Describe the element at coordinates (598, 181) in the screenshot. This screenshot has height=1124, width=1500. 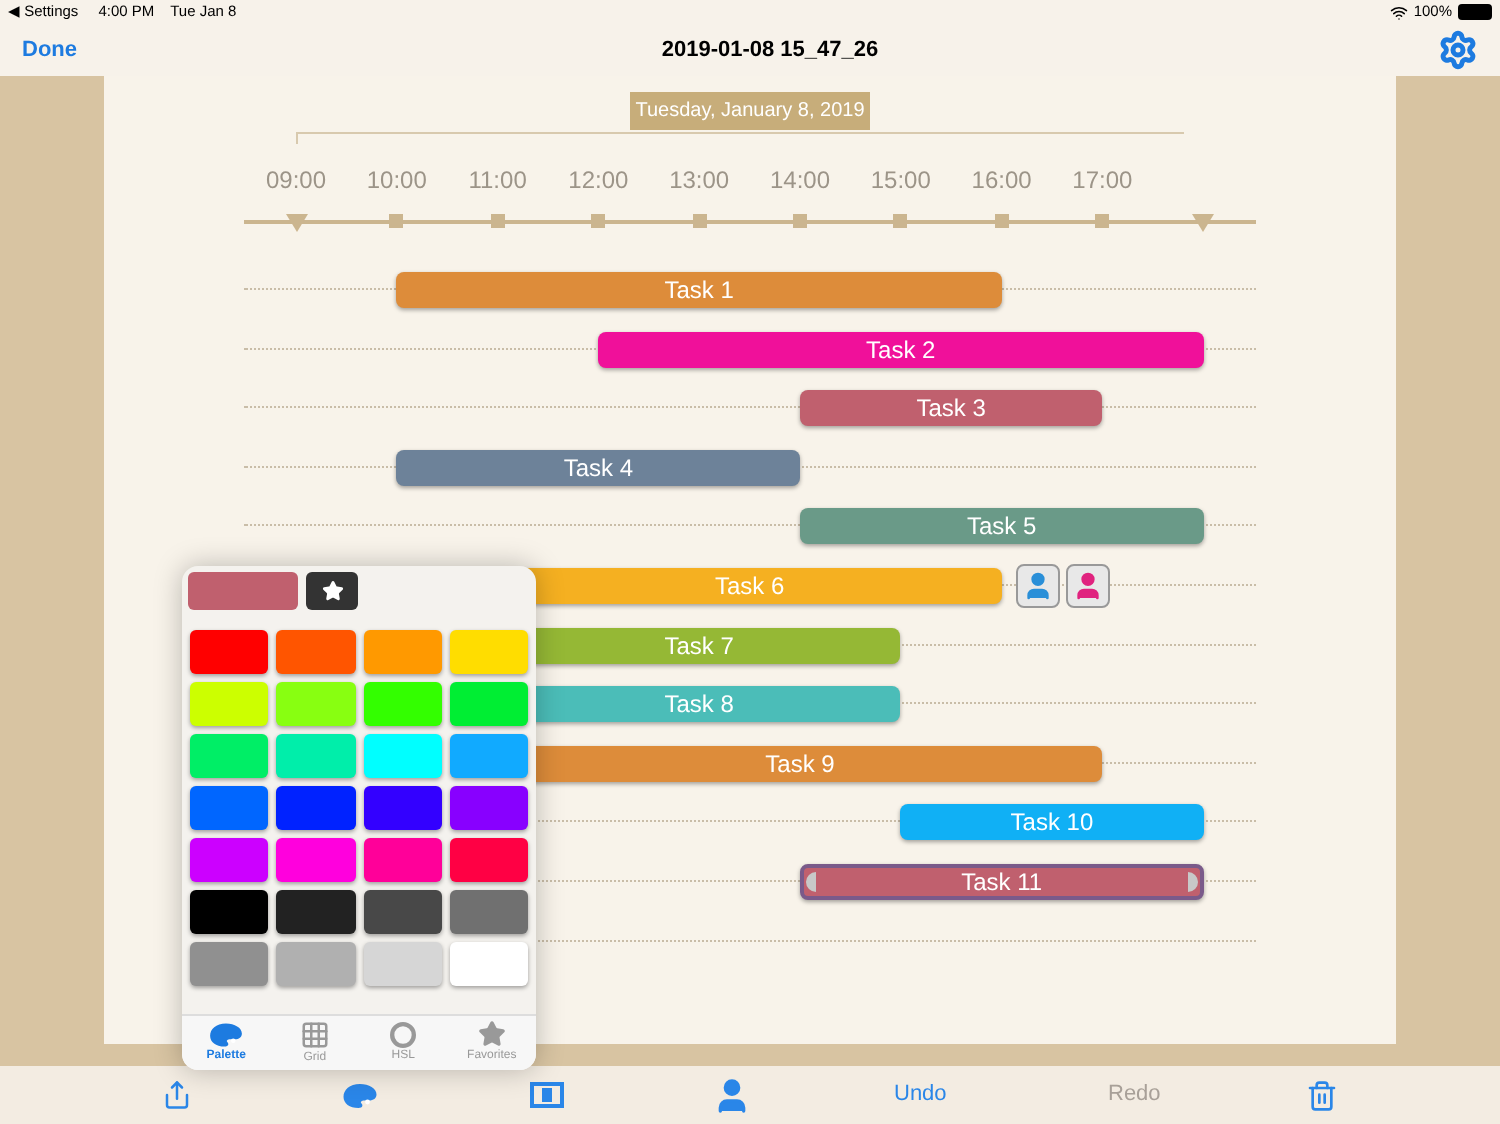
I see `hour-label: 12:00` at that location.